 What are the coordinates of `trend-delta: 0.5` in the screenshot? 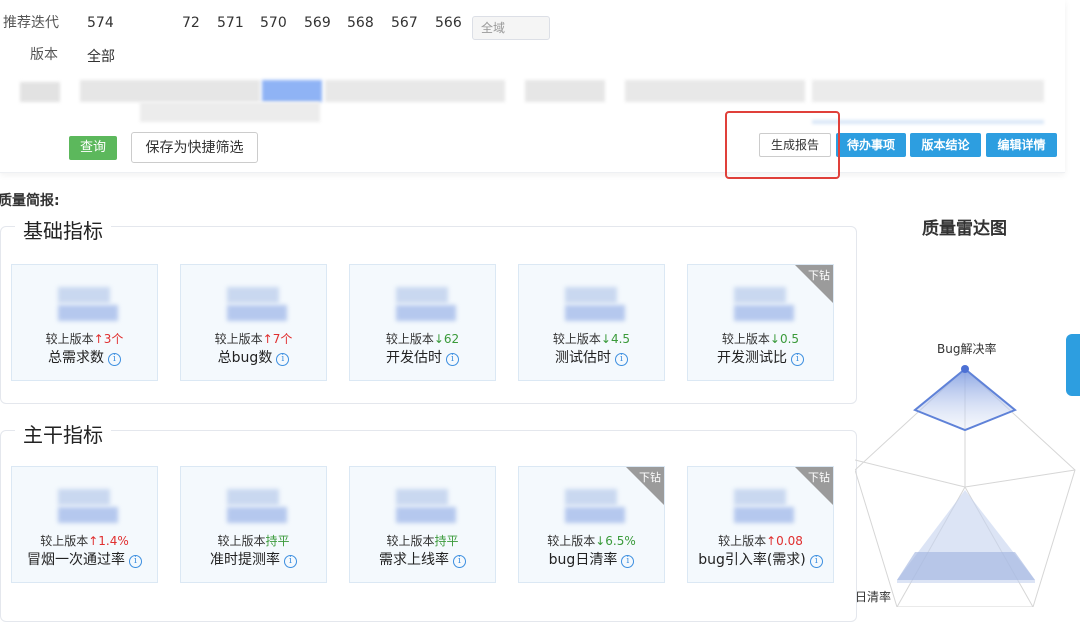 It's located at (789, 339).